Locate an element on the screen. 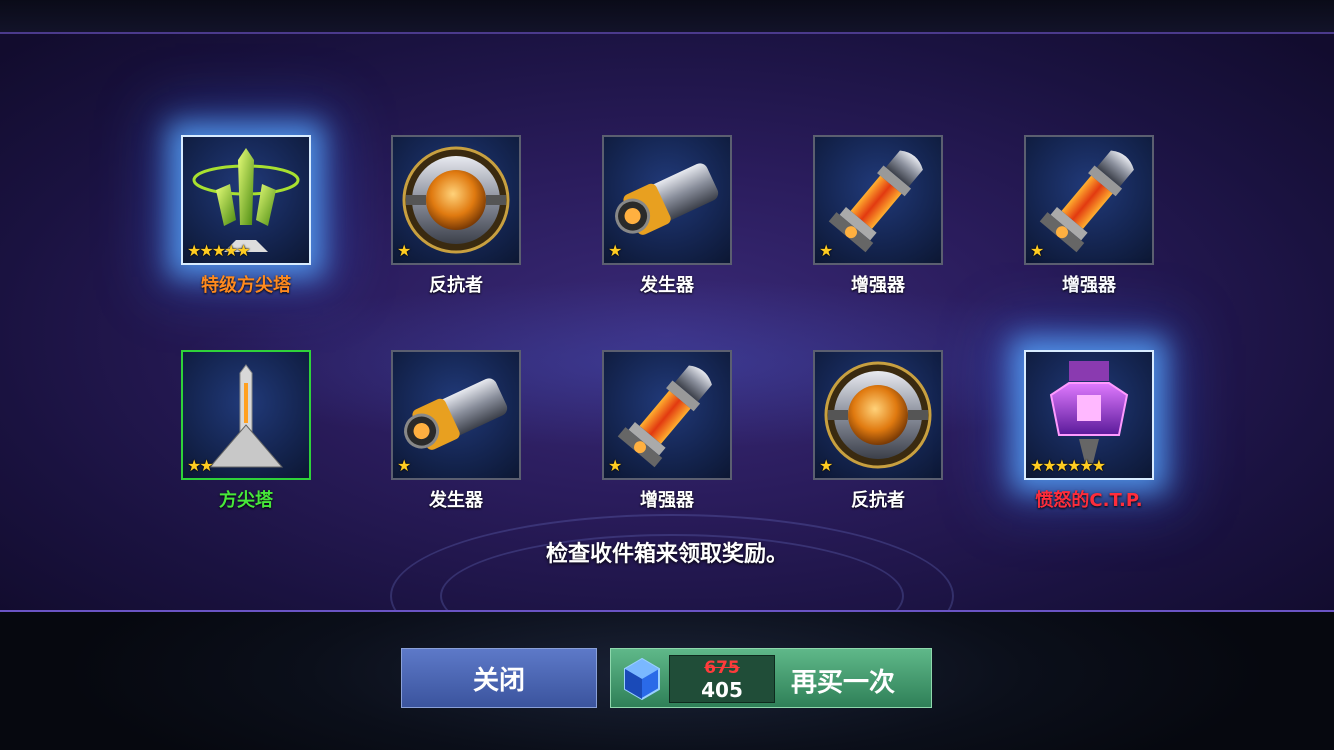  reward-obelisk: ★★ 方尖塔 is located at coordinates (246, 445).